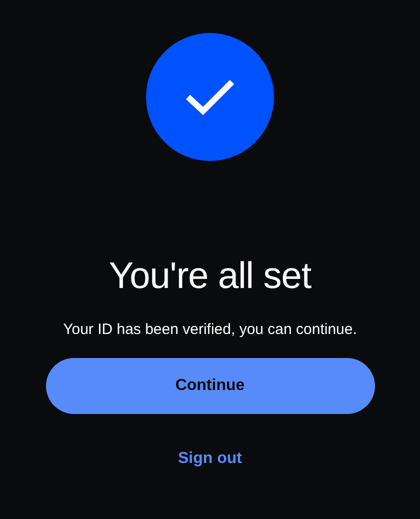  I want to click on page-title: You're all set, so click(210, 276).